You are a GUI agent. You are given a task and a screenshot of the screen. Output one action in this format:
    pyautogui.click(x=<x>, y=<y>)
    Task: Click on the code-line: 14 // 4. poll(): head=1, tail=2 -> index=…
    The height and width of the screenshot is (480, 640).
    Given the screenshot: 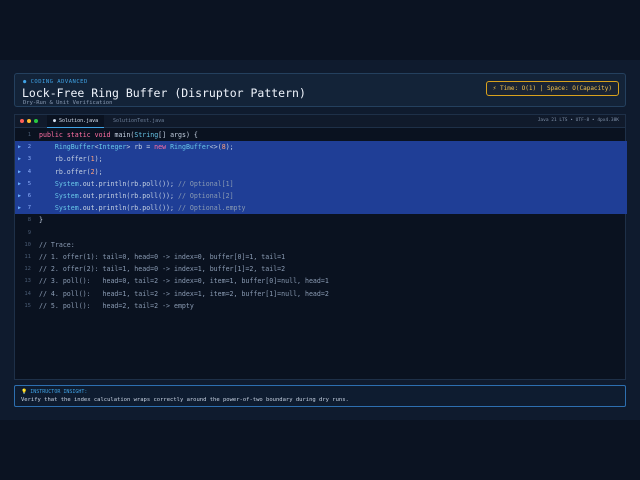 What is the action you would take?
    pyautogui.click(x=321, y=294)
    